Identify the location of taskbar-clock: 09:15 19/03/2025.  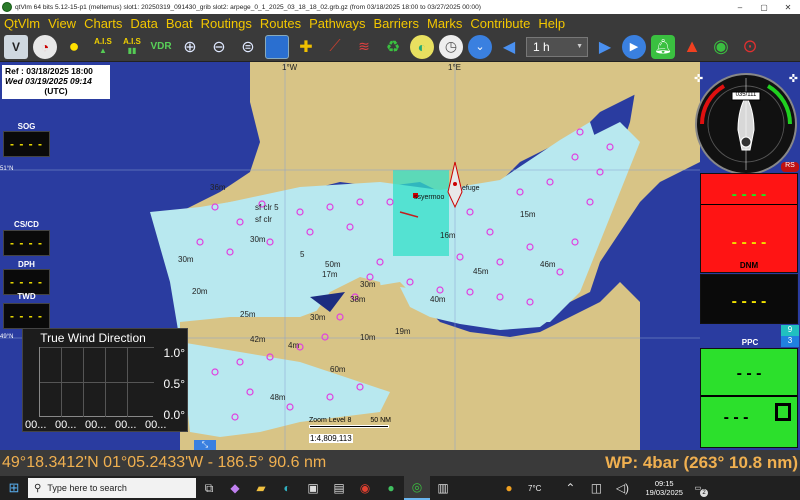
(664, 488).